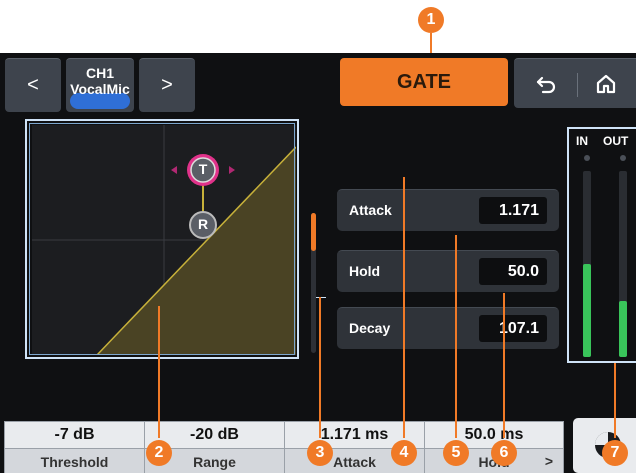 The width and height of the screenshot is (636, 473). Describe the element at coordinates (549, 460) in the screenshot. I see `chevron-right-icon: >` at that location.